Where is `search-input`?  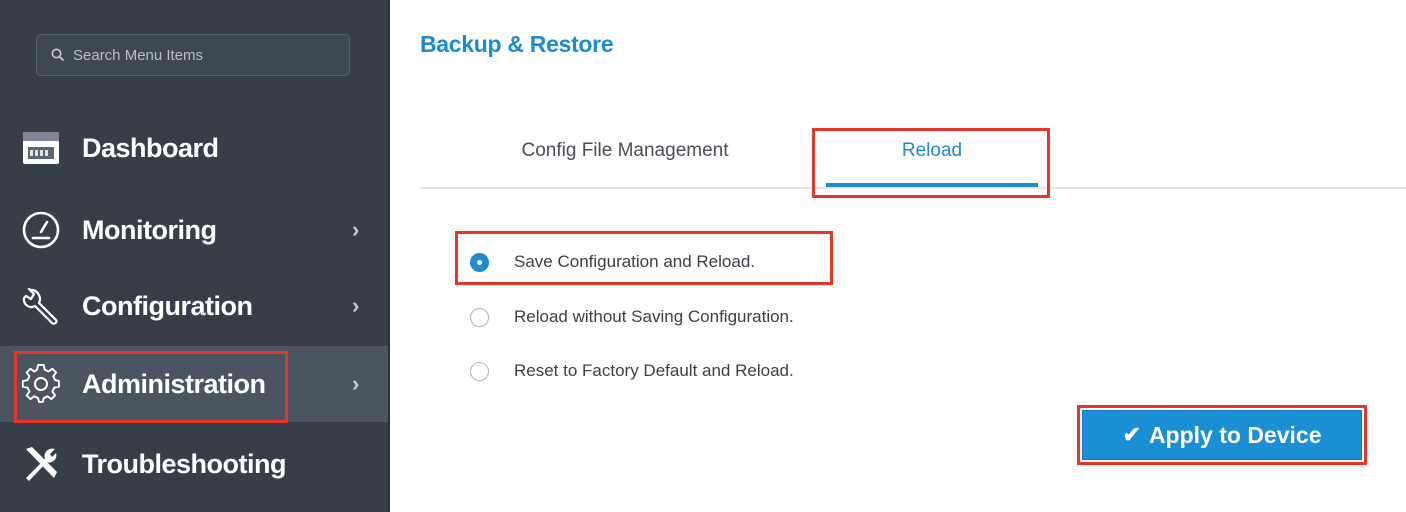 search-input is located at coordinates (208, 55).